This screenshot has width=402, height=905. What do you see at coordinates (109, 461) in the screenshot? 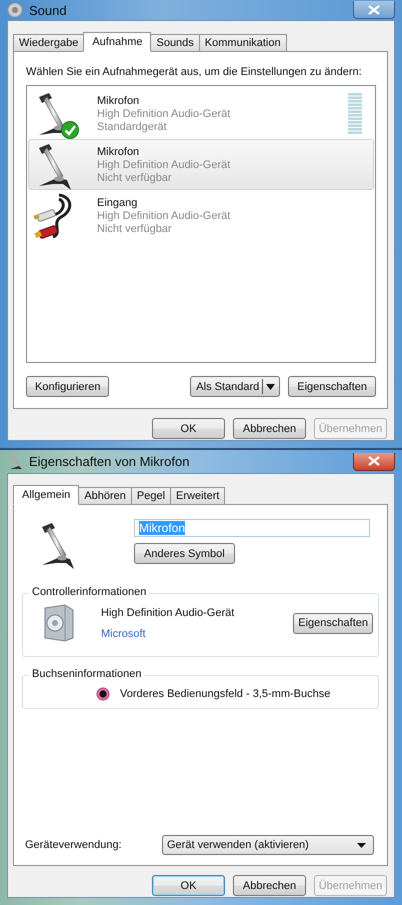
I see `window-title: Eigenschaften von Mikrofon` at bounding box center [109, 461].